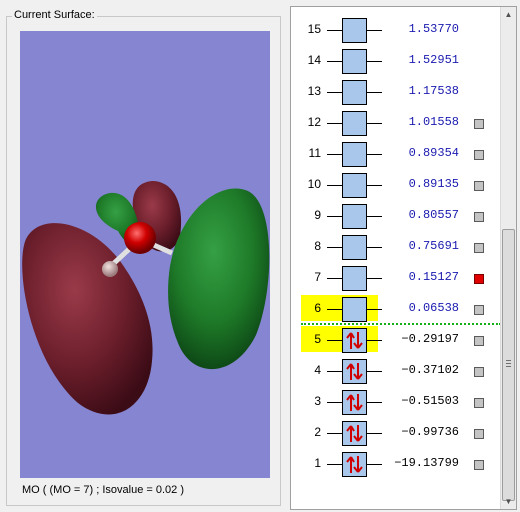 The height and width of the screenshot is (512, 520). What do you see at coordinates (317, 463) in the screenshot?
I see `mo-index: 1` at bounding box center [317, 463].